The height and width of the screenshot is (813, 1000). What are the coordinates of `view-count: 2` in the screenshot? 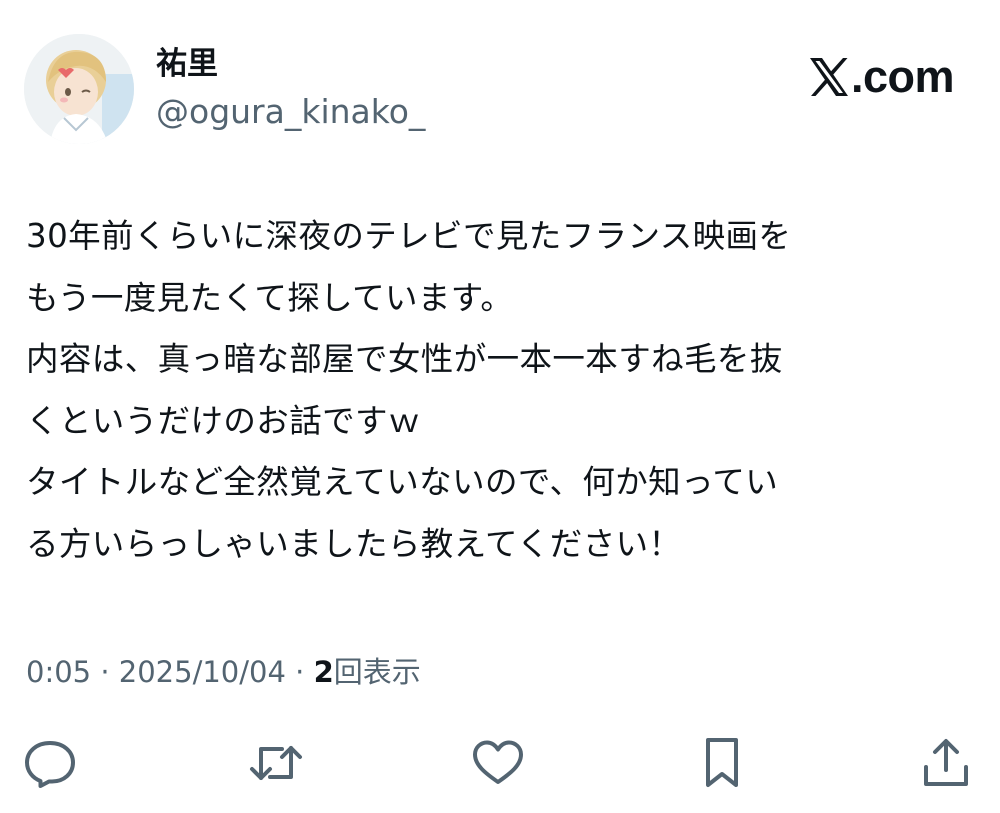 It's located at (323, 672).